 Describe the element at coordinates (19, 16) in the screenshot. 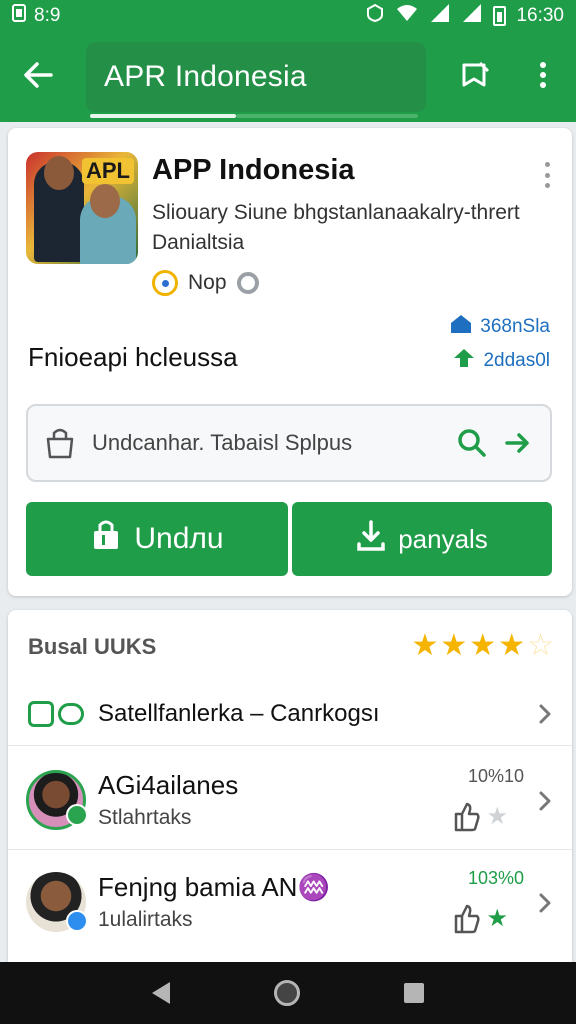

I see `sim-card-icon` at that location.